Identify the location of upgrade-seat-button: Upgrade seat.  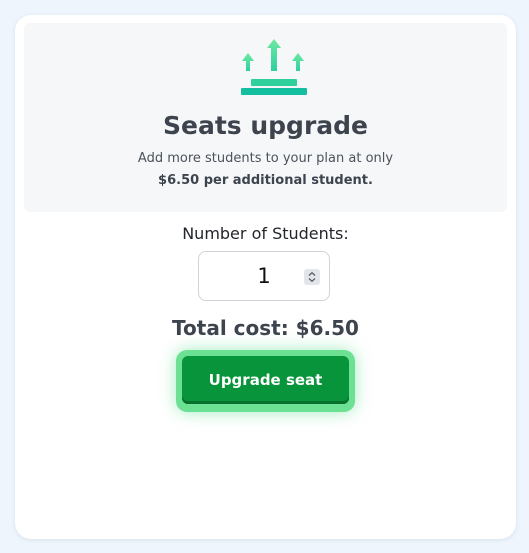
(265, 380).